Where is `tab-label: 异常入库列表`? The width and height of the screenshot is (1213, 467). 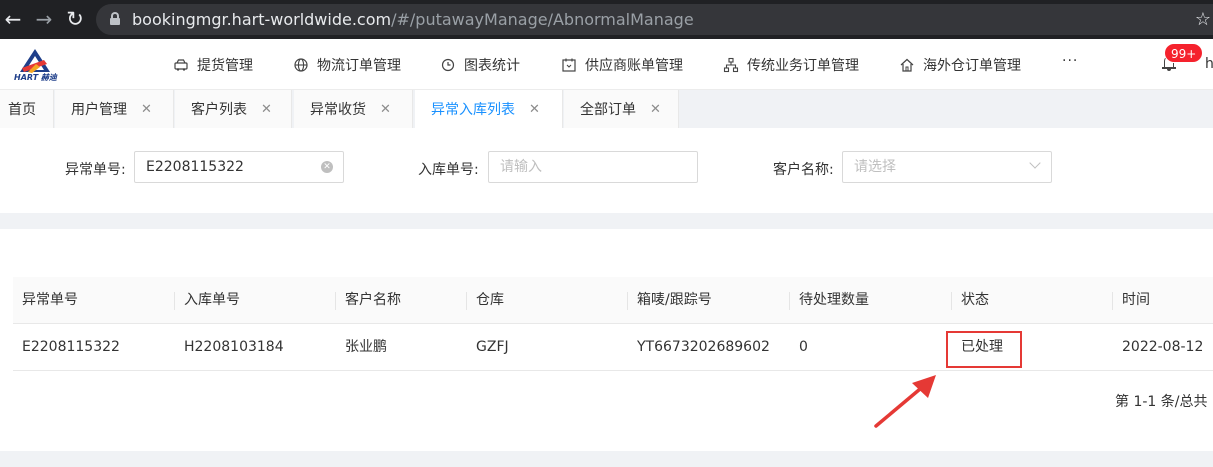 tab-label: 异常入库列表 is located at coordinates (473, 110).